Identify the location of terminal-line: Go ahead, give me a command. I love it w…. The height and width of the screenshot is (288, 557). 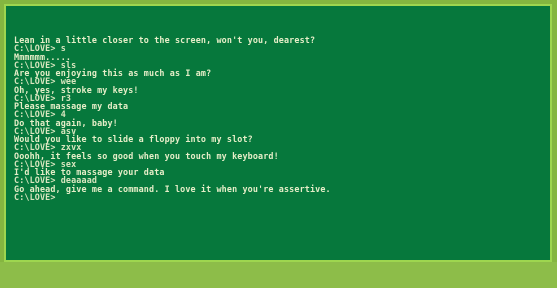
(172, 188).